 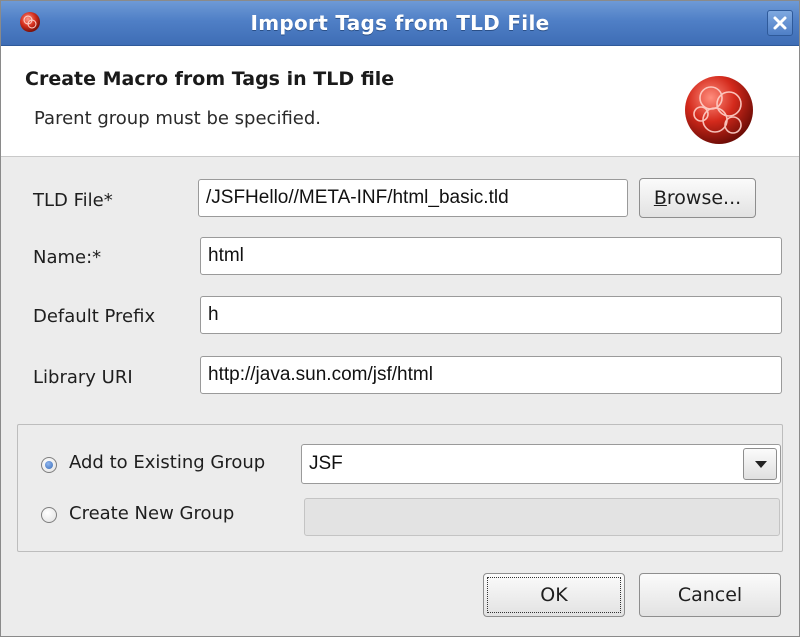 What do you see at coordinates (94, 316) in the screenshot?
I see `default-prefix-label: Default Prefix` at bounding box center [94, 316].